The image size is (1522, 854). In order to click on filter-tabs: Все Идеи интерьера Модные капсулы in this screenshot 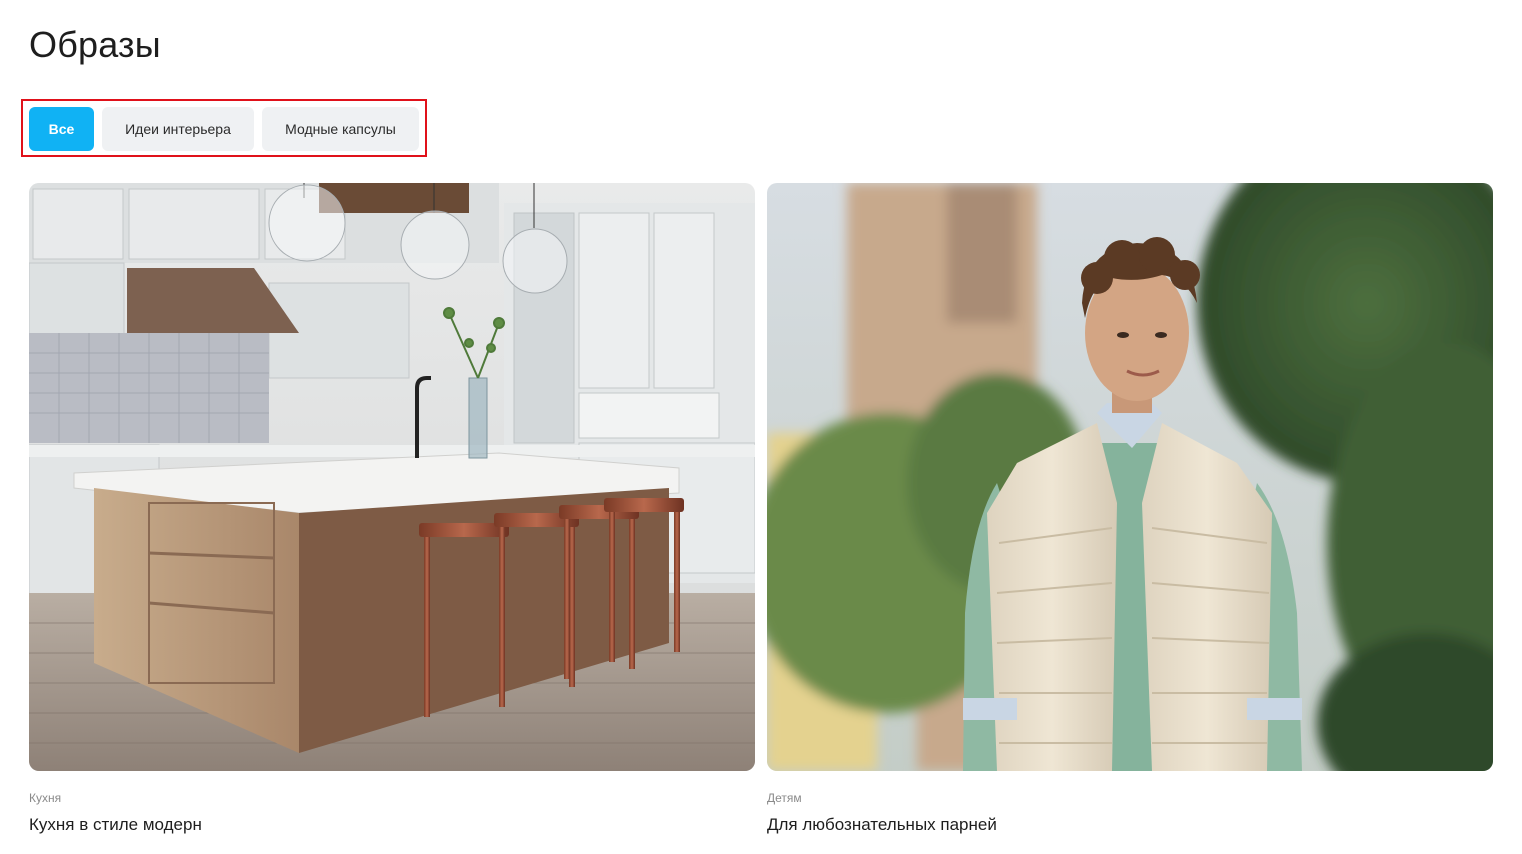, I will do `click(224, 128)`.